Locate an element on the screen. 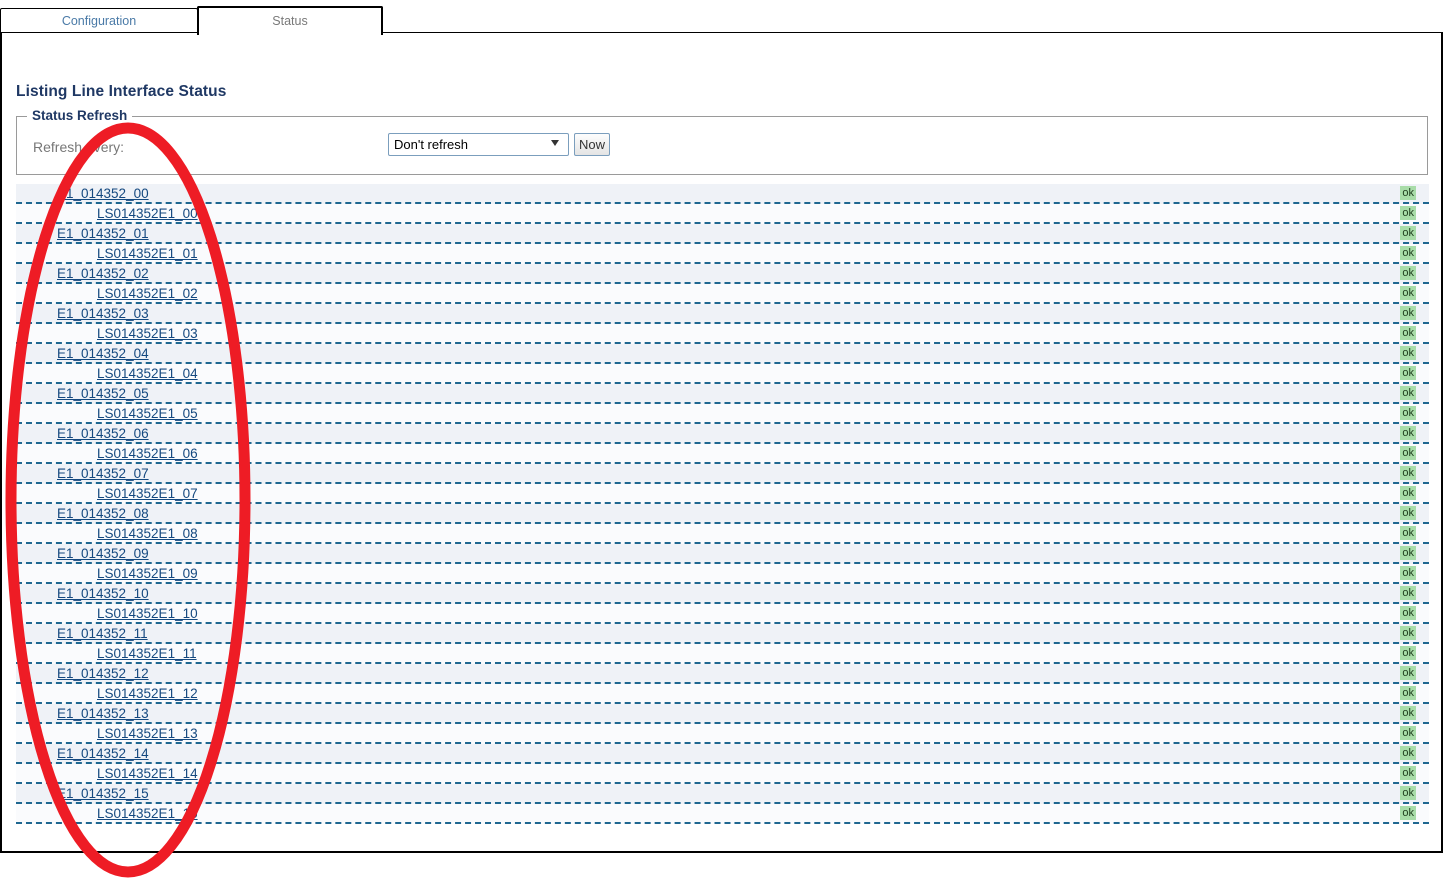  tab-configuration-label: Configuration is located at coordinates (99, 21).